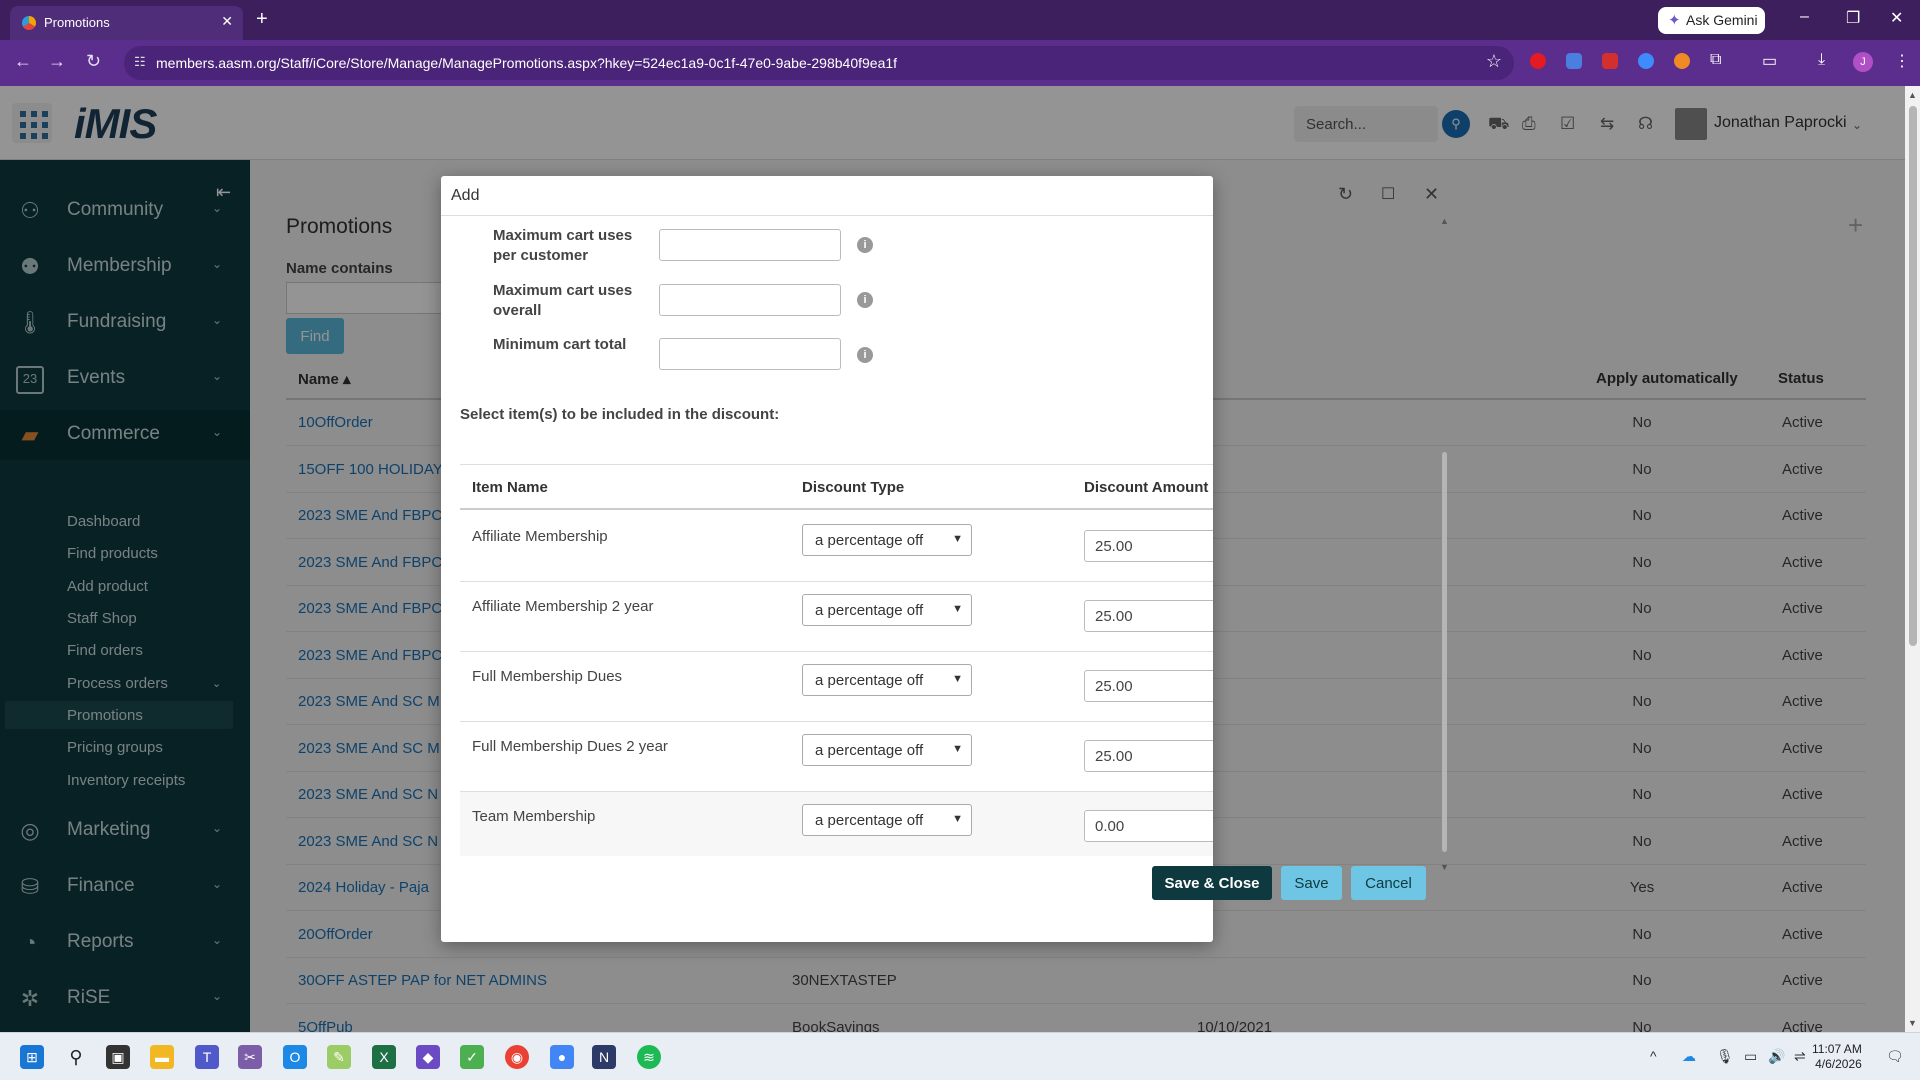  I want to click on extension-gear-icon, so click(1646, 61).